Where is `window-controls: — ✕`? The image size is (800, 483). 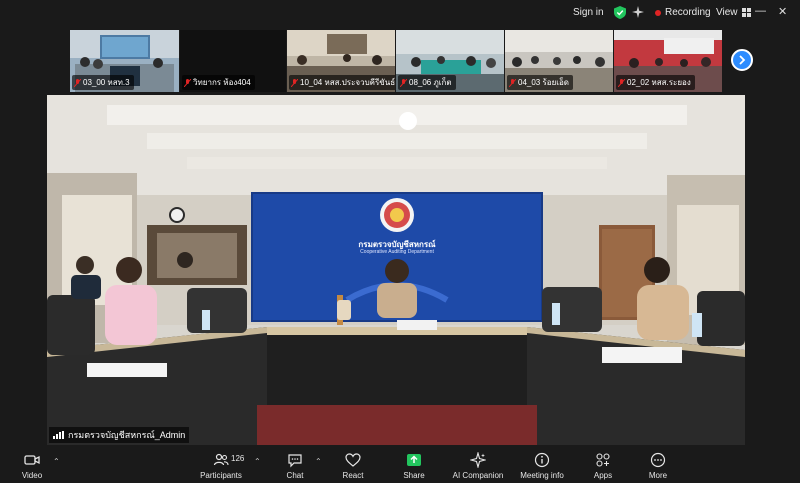 window-controls: — ✕ is located at coordinates (771, 11).